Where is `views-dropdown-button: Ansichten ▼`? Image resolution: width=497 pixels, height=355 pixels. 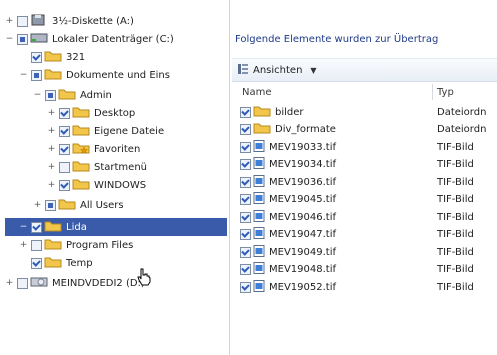
views-dropdown-button: Ansichten ▼ is located at coordinates (277, 70).